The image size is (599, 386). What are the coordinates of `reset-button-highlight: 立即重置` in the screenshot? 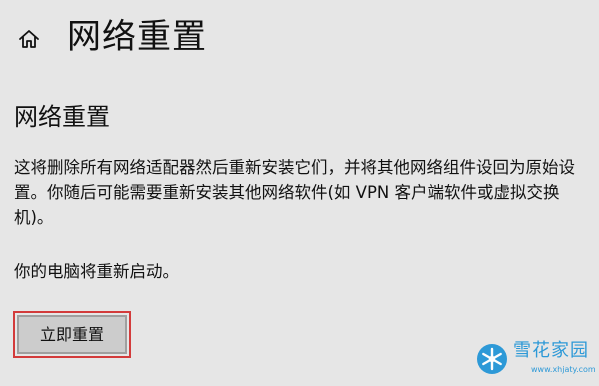 It's located at (72, 334).